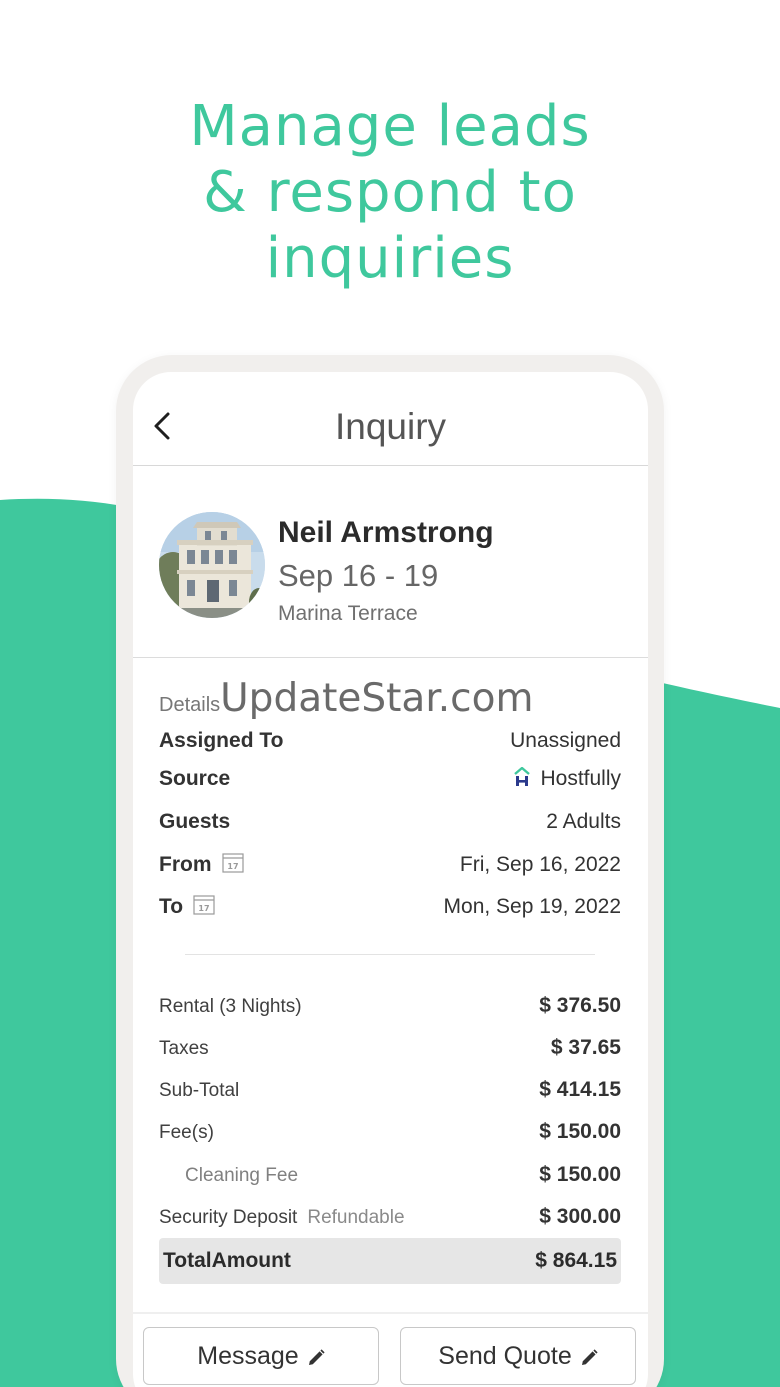 Image resolution: width=780 pixels, height=1387 pixels. What do you see at coordinates (580, 1089) in the screenshot?
I see `price-value: $ 414.15` at bounding box center [580, 1089].